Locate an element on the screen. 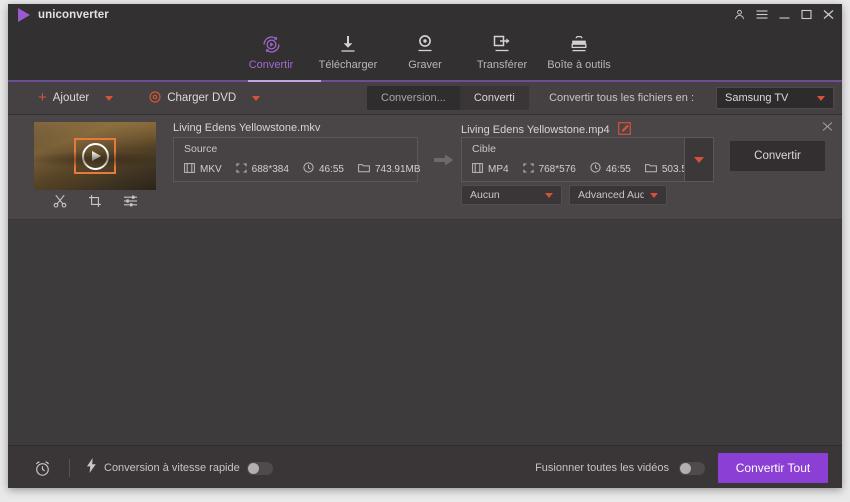  crop-icon is located at coordinates (95, 201).